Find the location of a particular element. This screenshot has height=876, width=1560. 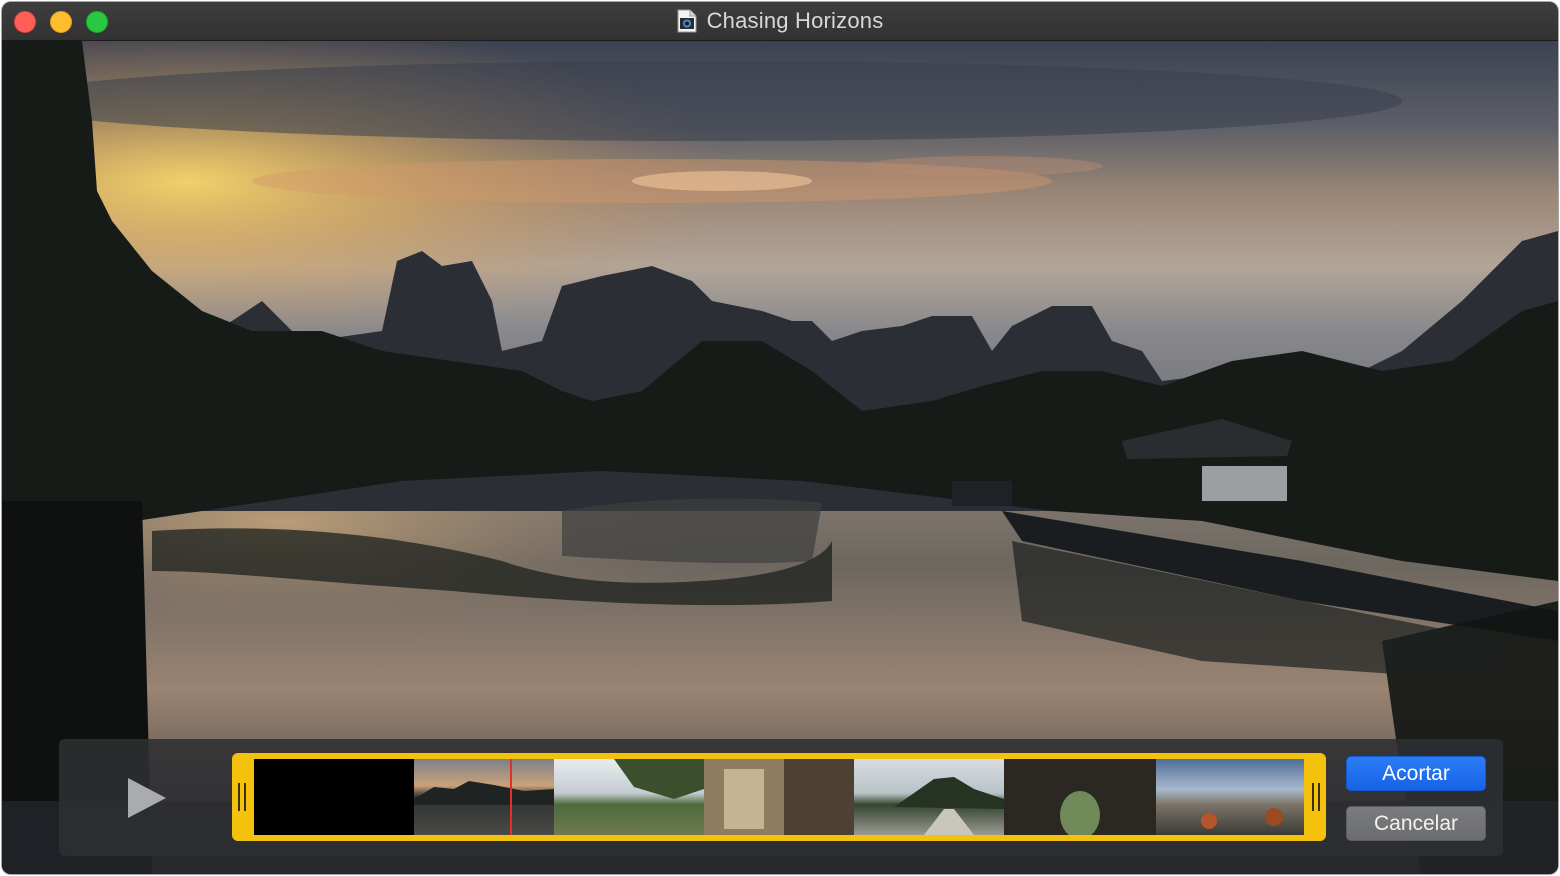

cancel-button: Cancelar is located at coordinates (1416, 823).